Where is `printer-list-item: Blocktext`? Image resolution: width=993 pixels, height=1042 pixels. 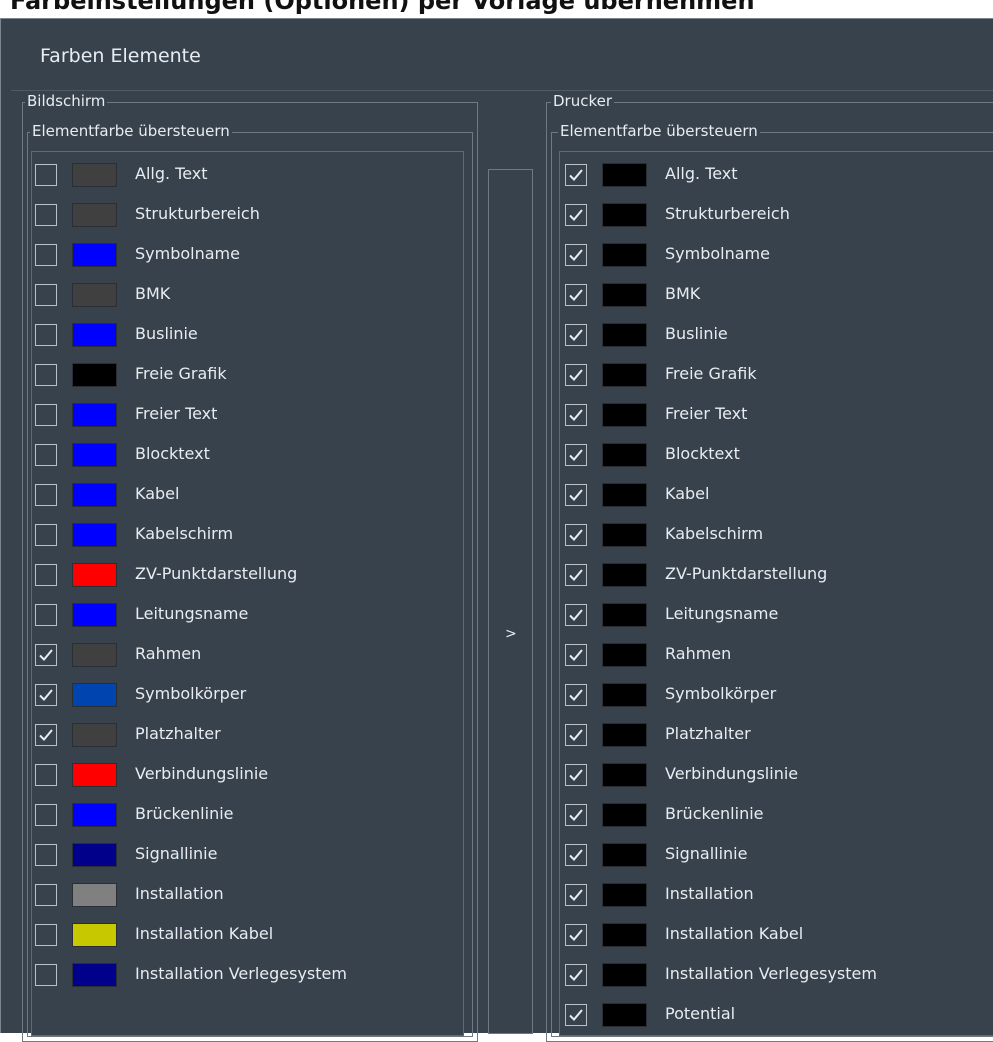
printer-list-item: Blocktext is located at coordinates (775, 454).